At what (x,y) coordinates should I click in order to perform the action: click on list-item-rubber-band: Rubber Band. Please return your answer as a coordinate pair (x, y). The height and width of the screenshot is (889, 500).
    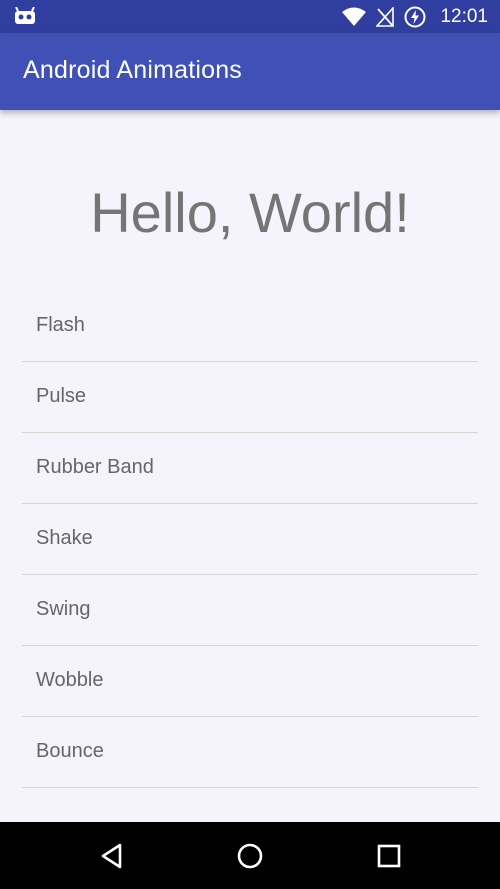
    Looking at the image, I should click on (250, 468).